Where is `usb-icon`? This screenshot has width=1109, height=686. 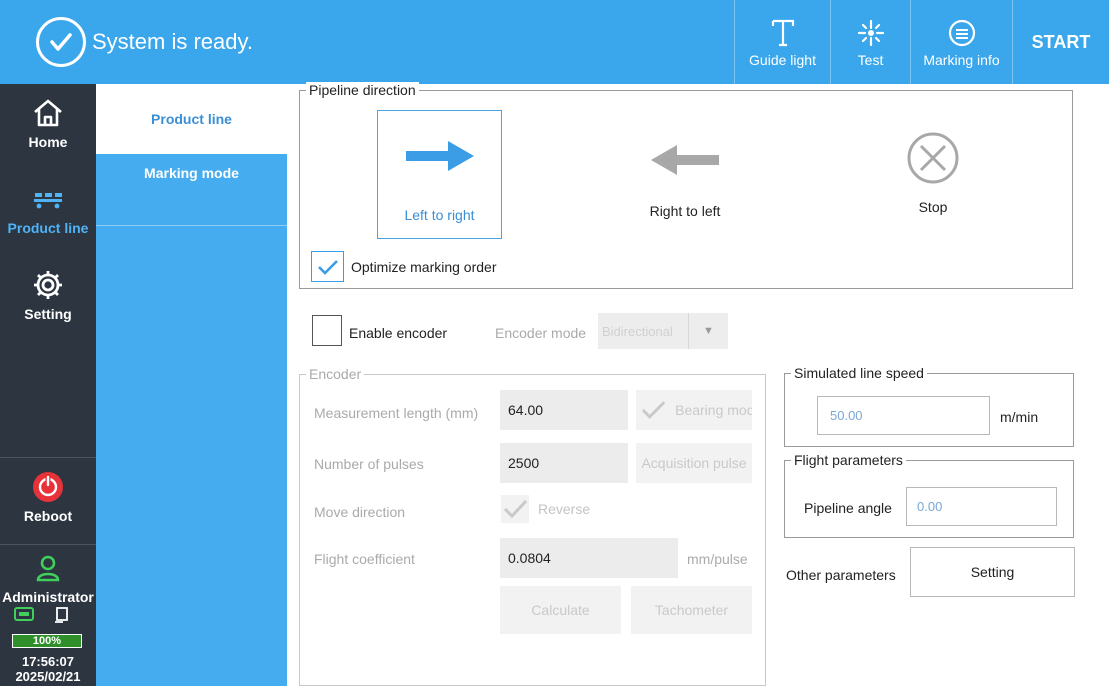 usb-icon is located at coordinates (24, 614).